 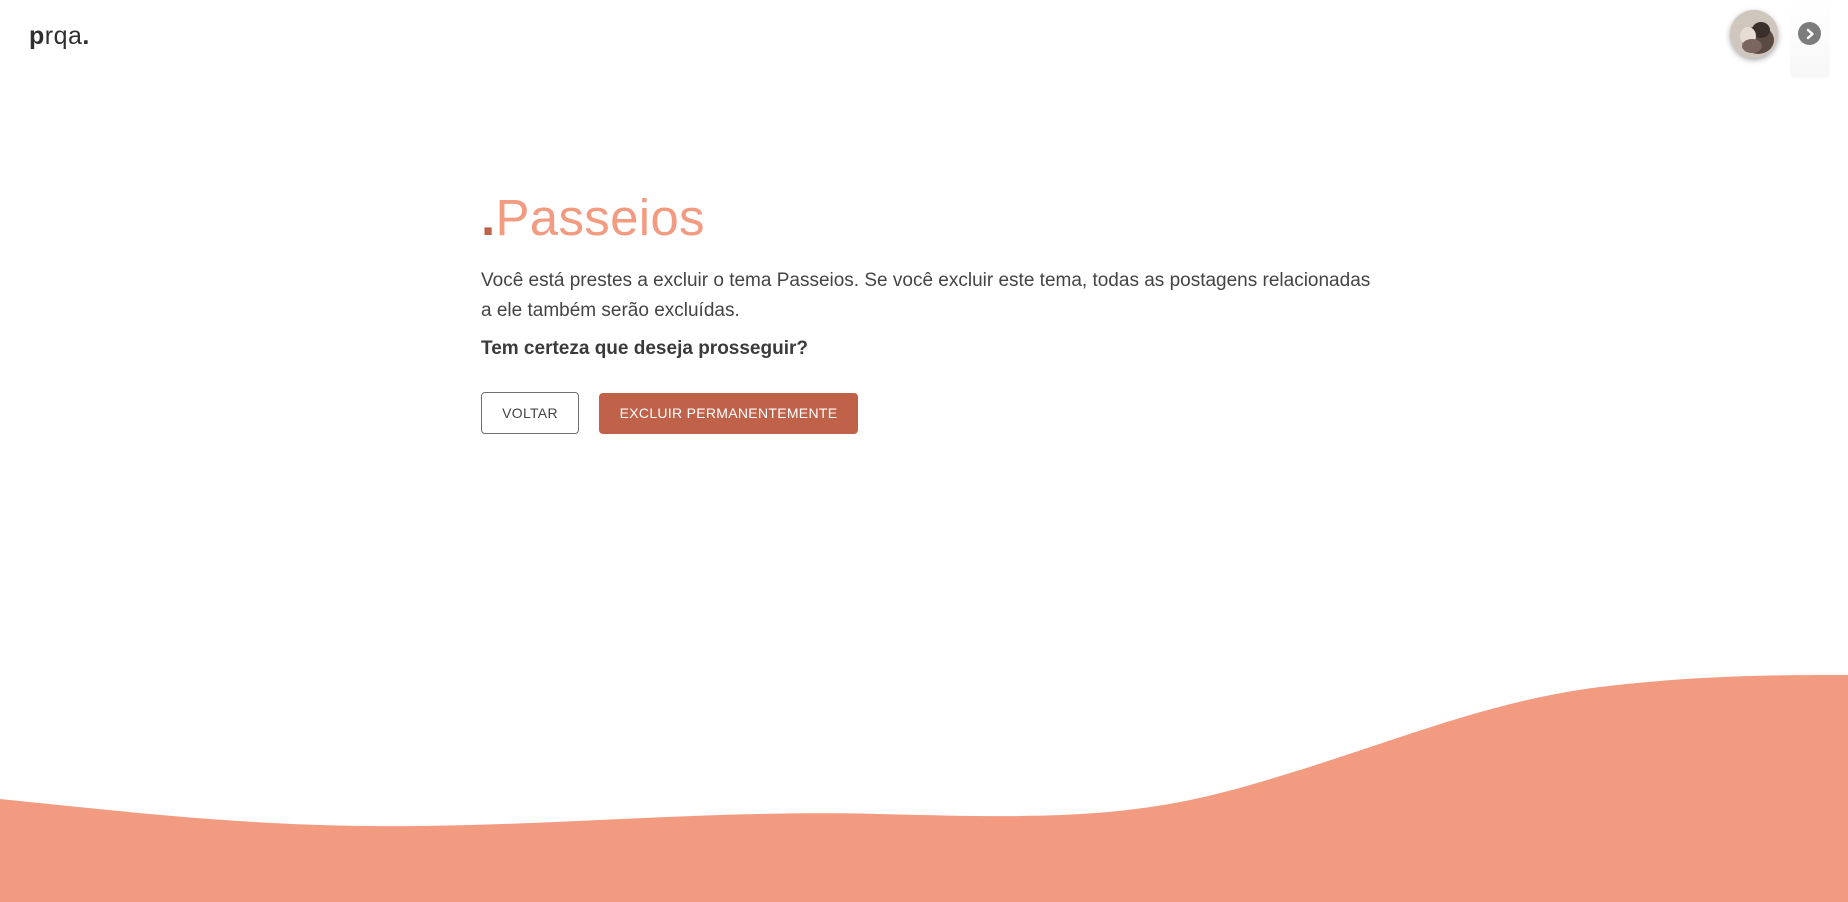 What do you see at coordinates (600, 217) in the screenshot?
I see `title-text: Passeios` at bounding box center [600, 217].